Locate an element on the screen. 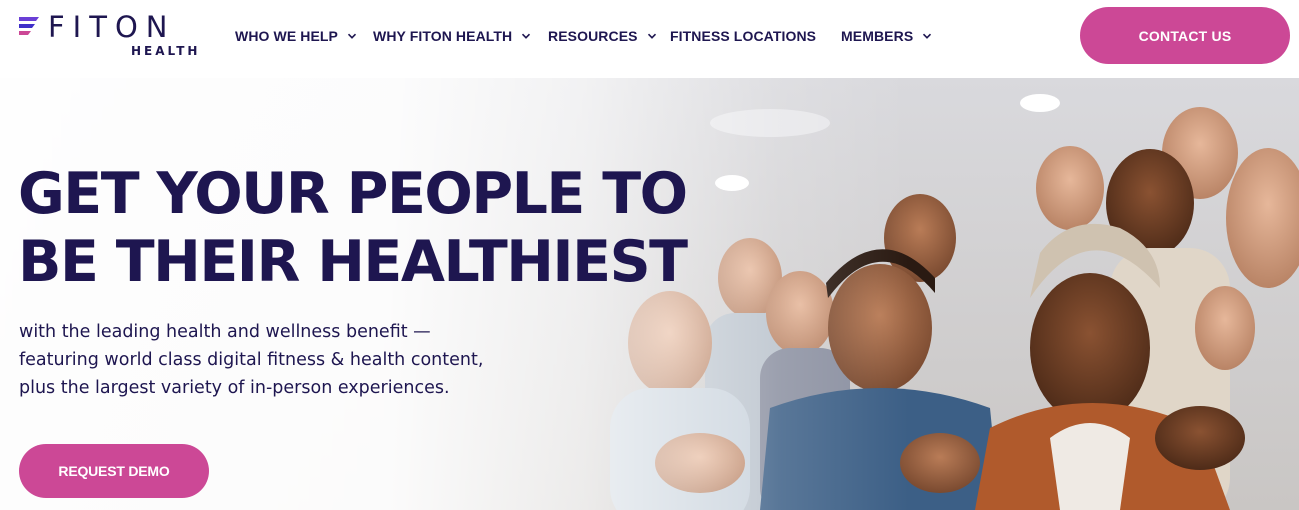  nav-label: WHY FITON HEALTH is located at coordinates (443, 36).